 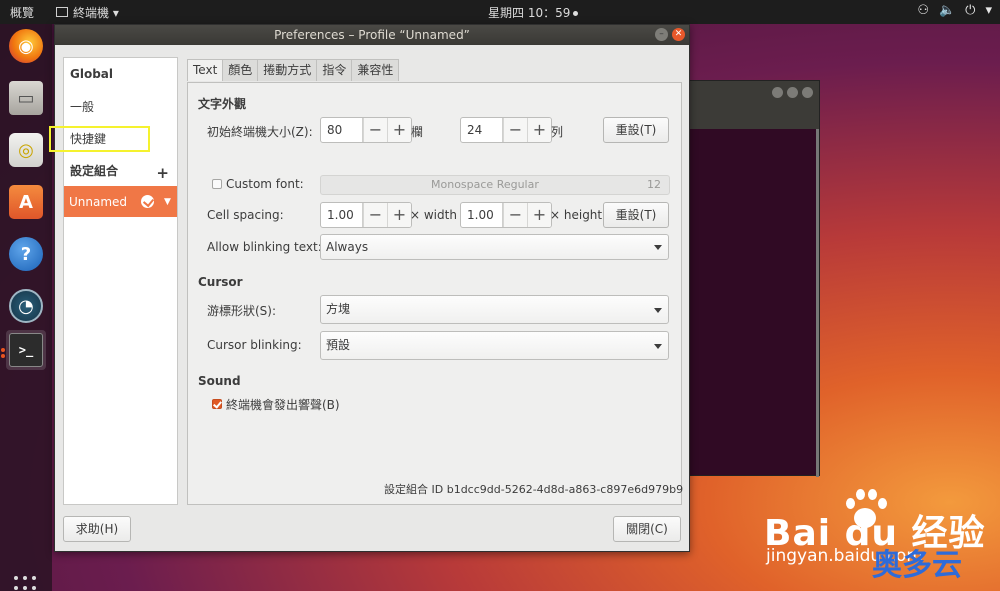 I want to click on files-logo: ▭, so click(x=26, y=98).